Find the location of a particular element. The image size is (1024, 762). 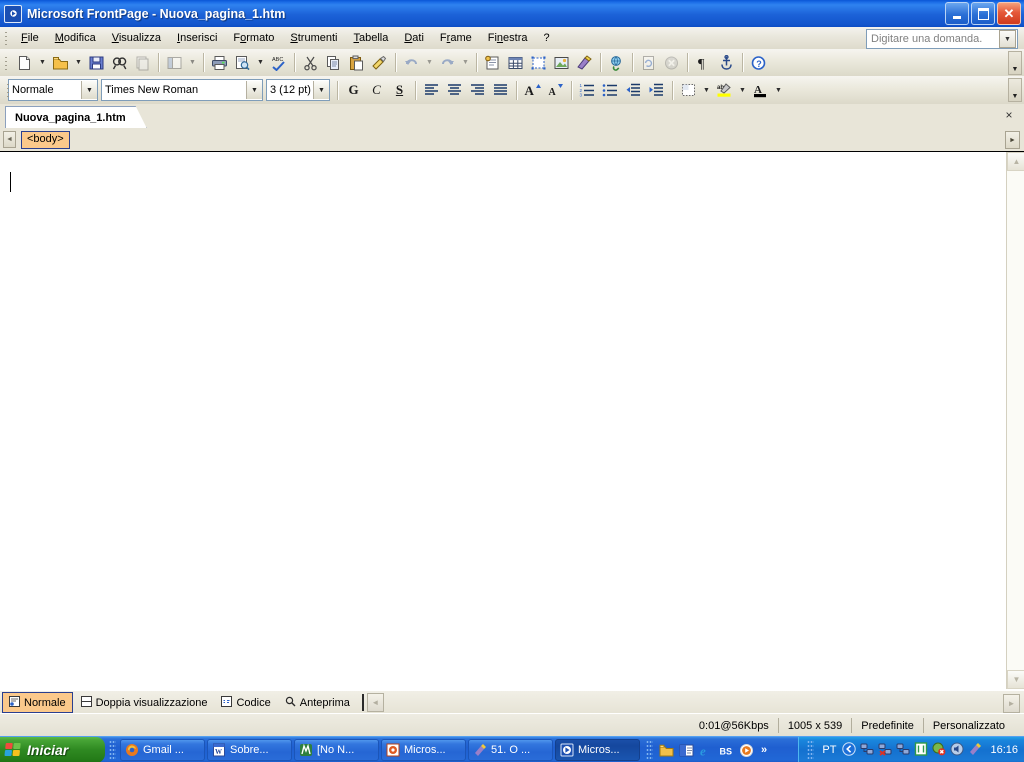

borders-icon is located at coordinates (688, 90).